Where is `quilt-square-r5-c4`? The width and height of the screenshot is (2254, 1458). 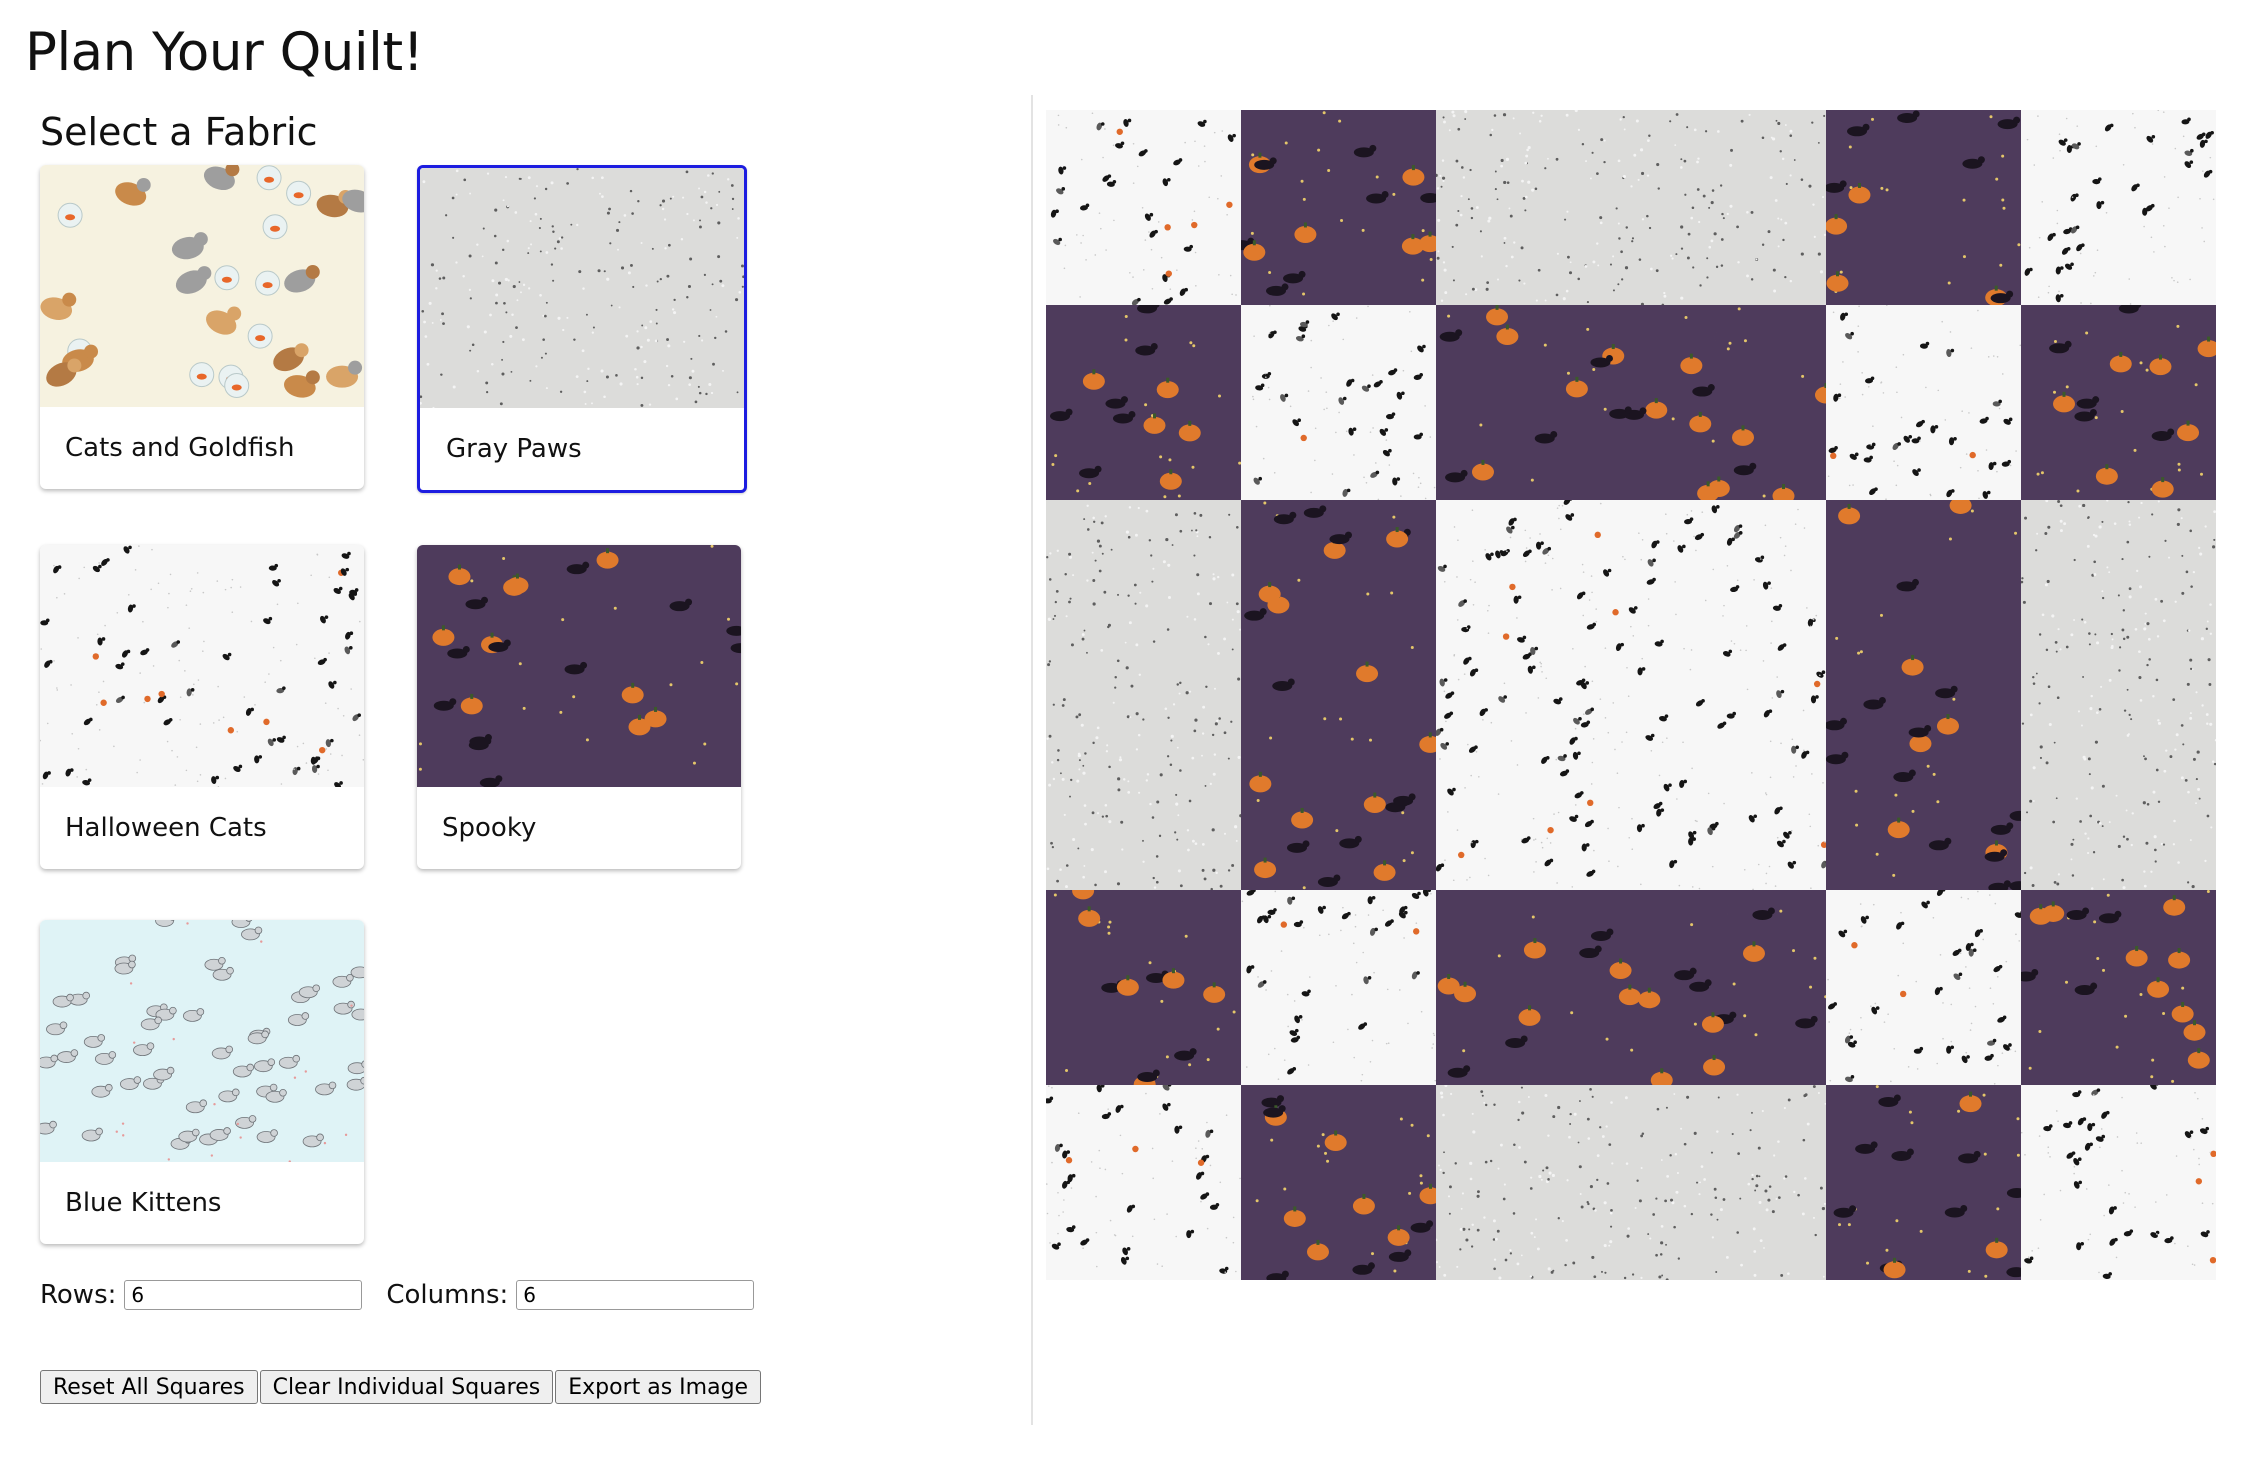
quilt-square-r5-c4 is located at coordinates (1923, 1182).